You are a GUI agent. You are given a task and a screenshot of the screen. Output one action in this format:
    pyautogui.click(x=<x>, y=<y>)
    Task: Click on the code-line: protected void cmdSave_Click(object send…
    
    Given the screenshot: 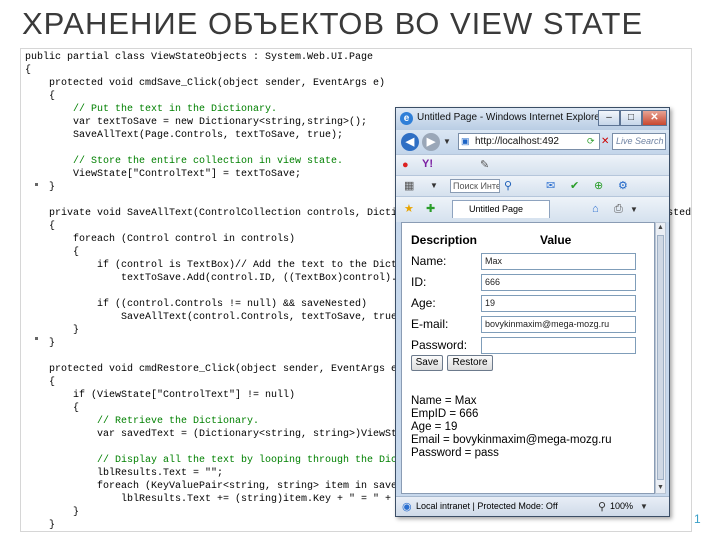 What is the action you would take?
    pyautogui.click(x=205, y=83)
    